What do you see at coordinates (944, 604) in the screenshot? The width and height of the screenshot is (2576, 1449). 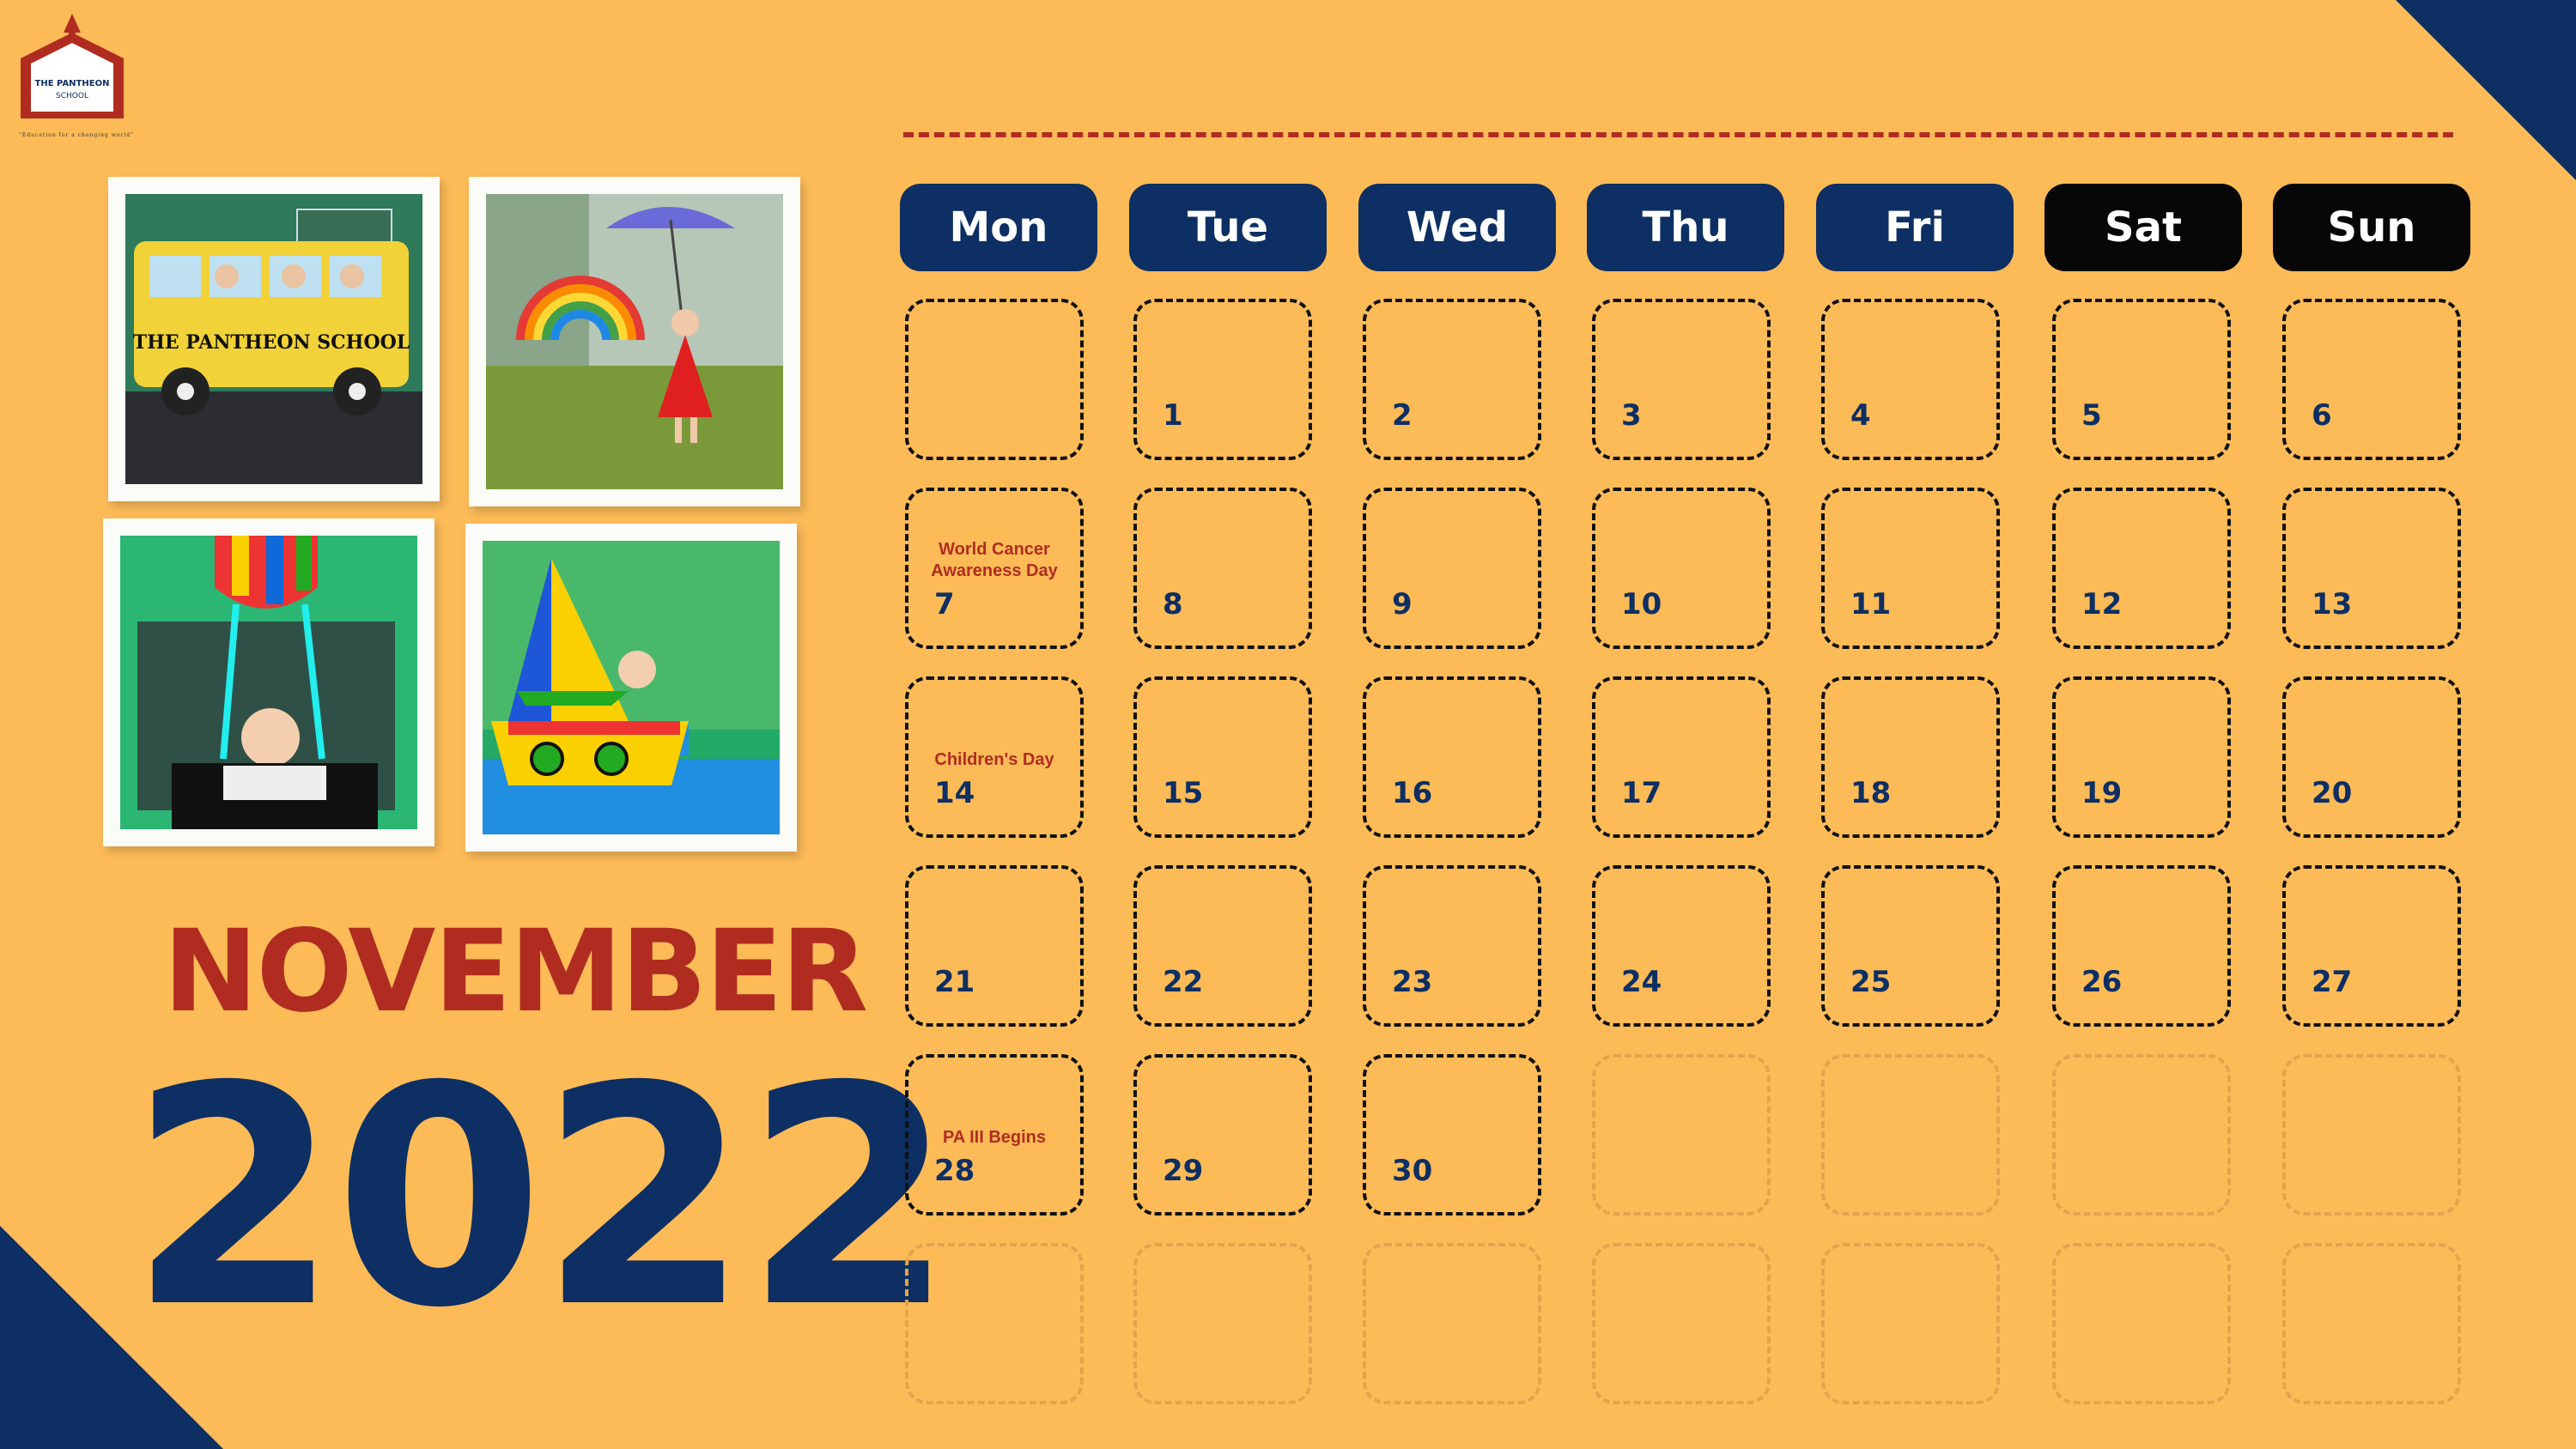 I see `day-number: 7` at bounding box center [944, 604].